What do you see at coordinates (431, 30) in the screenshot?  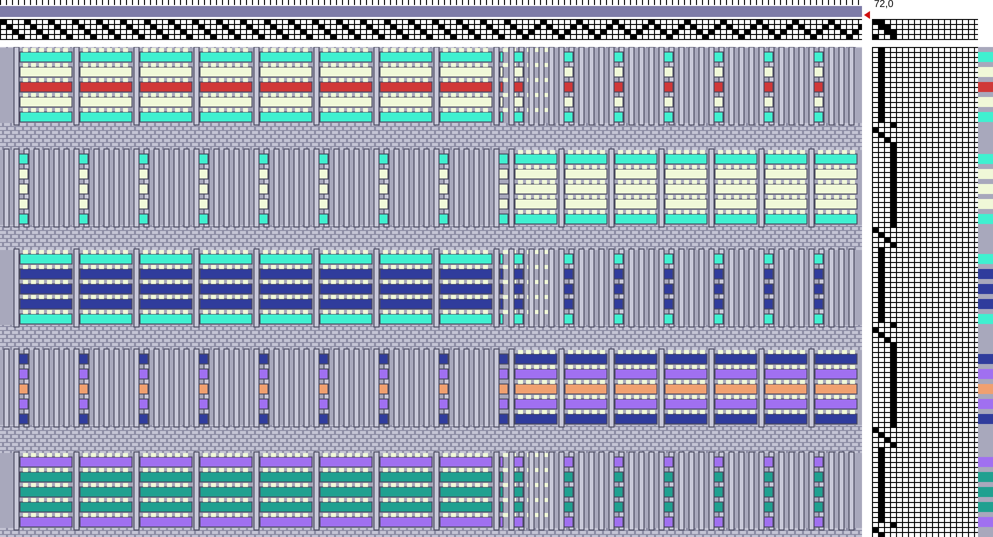 I see `threading-grid` at bounding box center [431, 30].